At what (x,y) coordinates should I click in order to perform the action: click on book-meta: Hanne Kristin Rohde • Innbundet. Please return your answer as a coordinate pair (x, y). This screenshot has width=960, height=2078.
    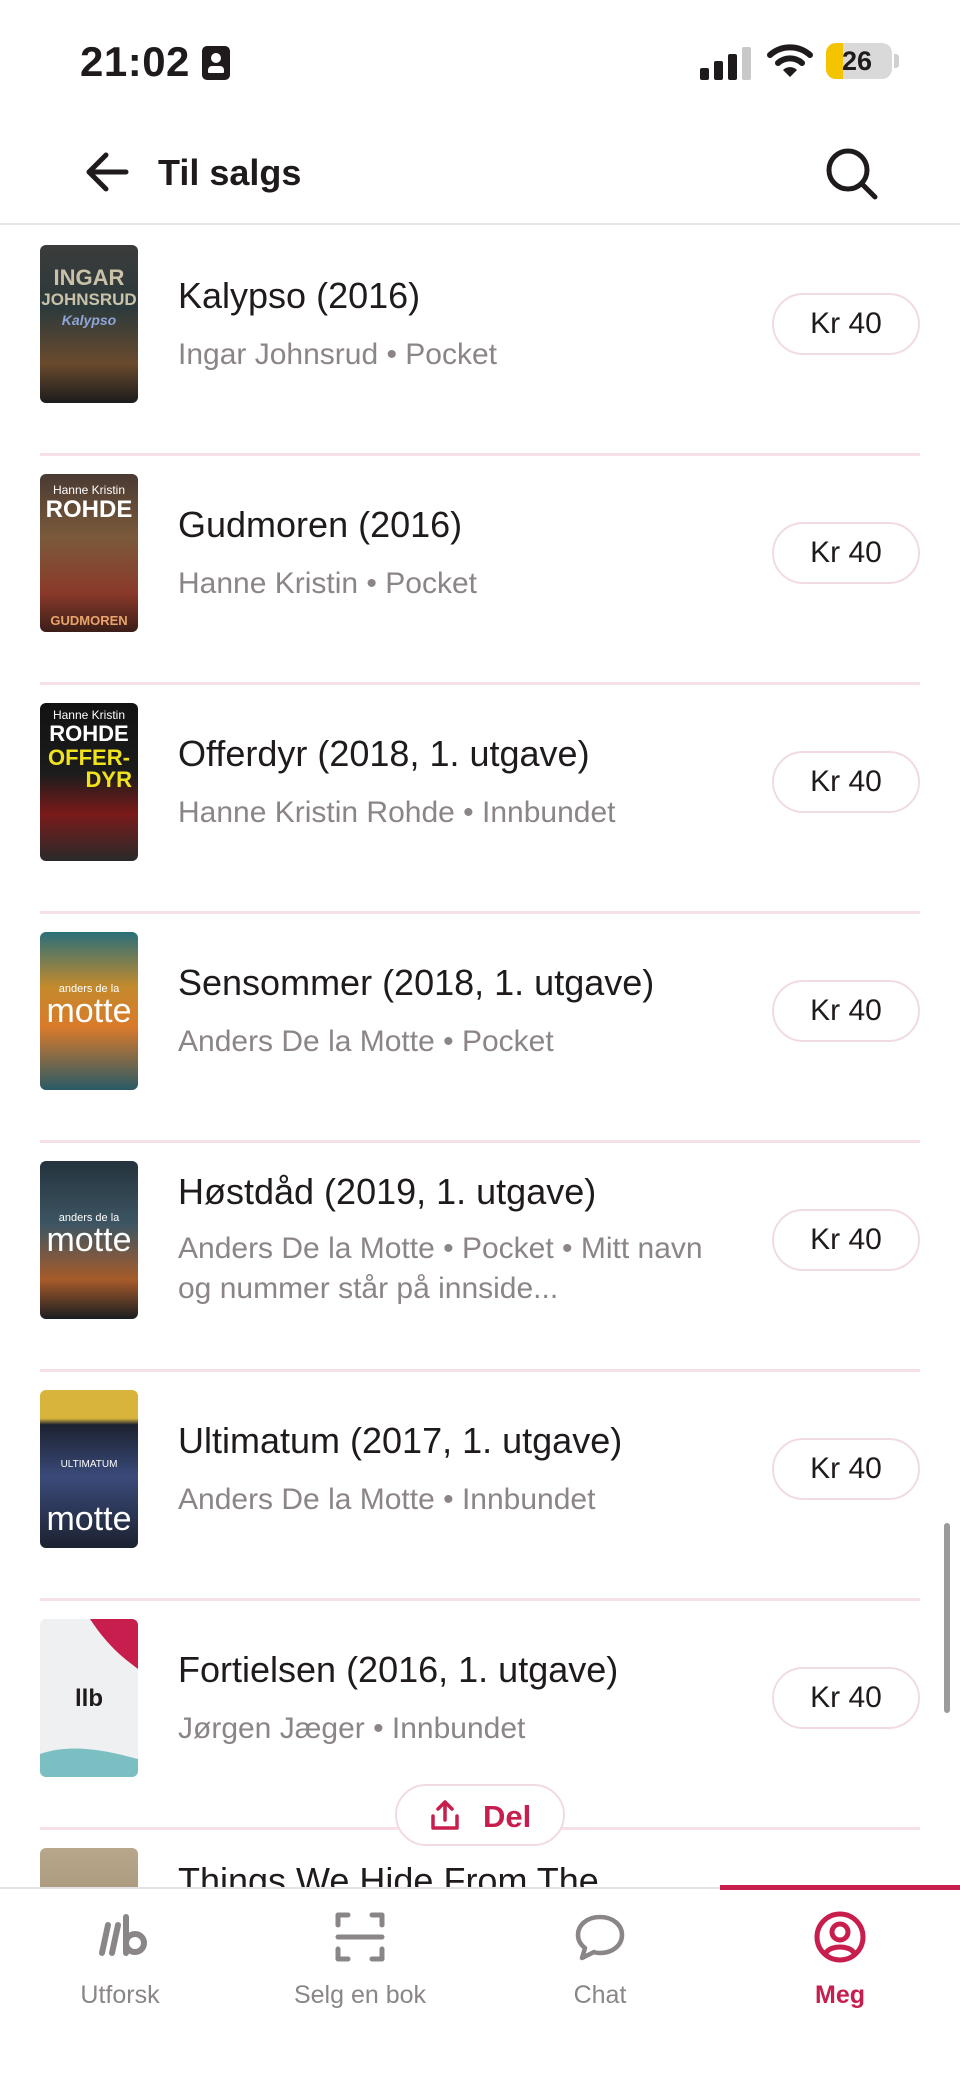
    Looking at the image, I should click on (397, 812).